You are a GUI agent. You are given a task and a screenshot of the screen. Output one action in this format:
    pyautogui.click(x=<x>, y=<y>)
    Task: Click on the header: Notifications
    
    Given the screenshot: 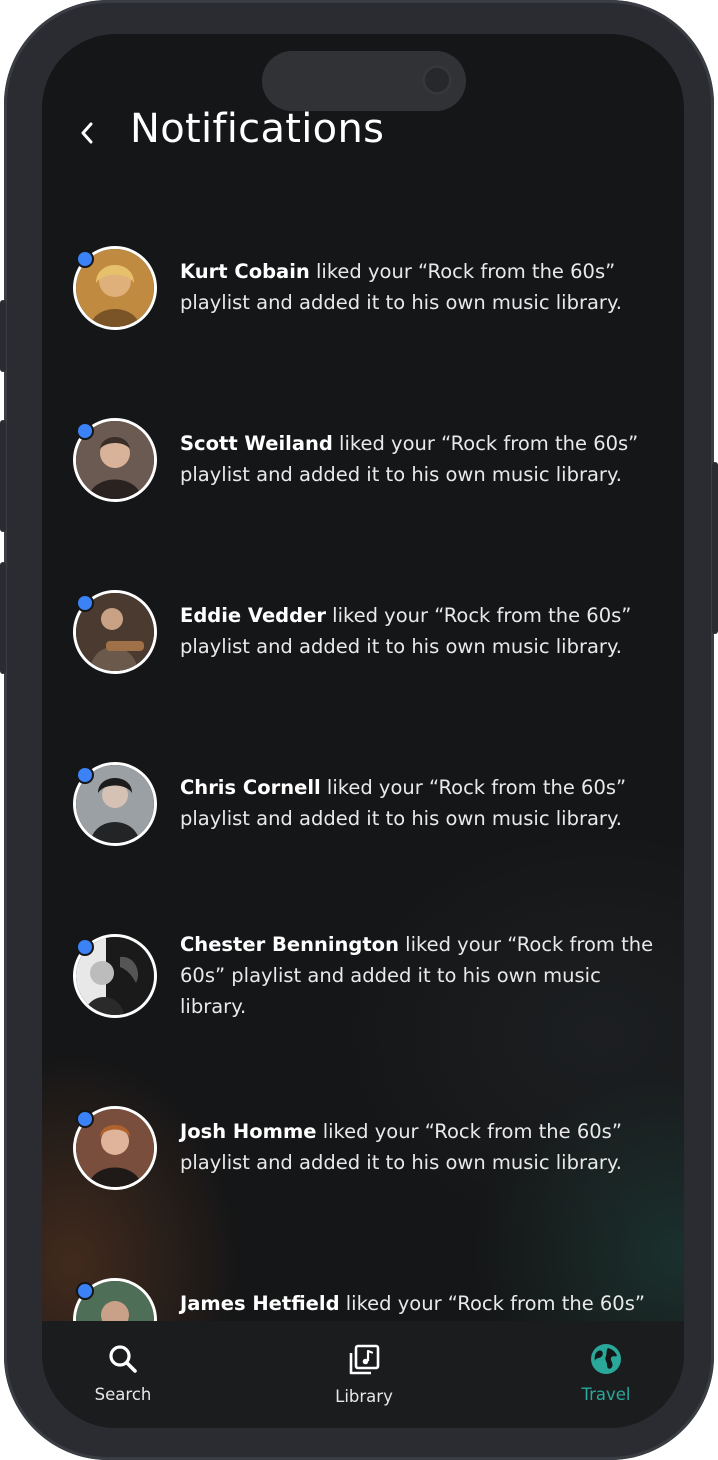 What is the action you would take?
    pyautogui.click(x=363, y=134)
    